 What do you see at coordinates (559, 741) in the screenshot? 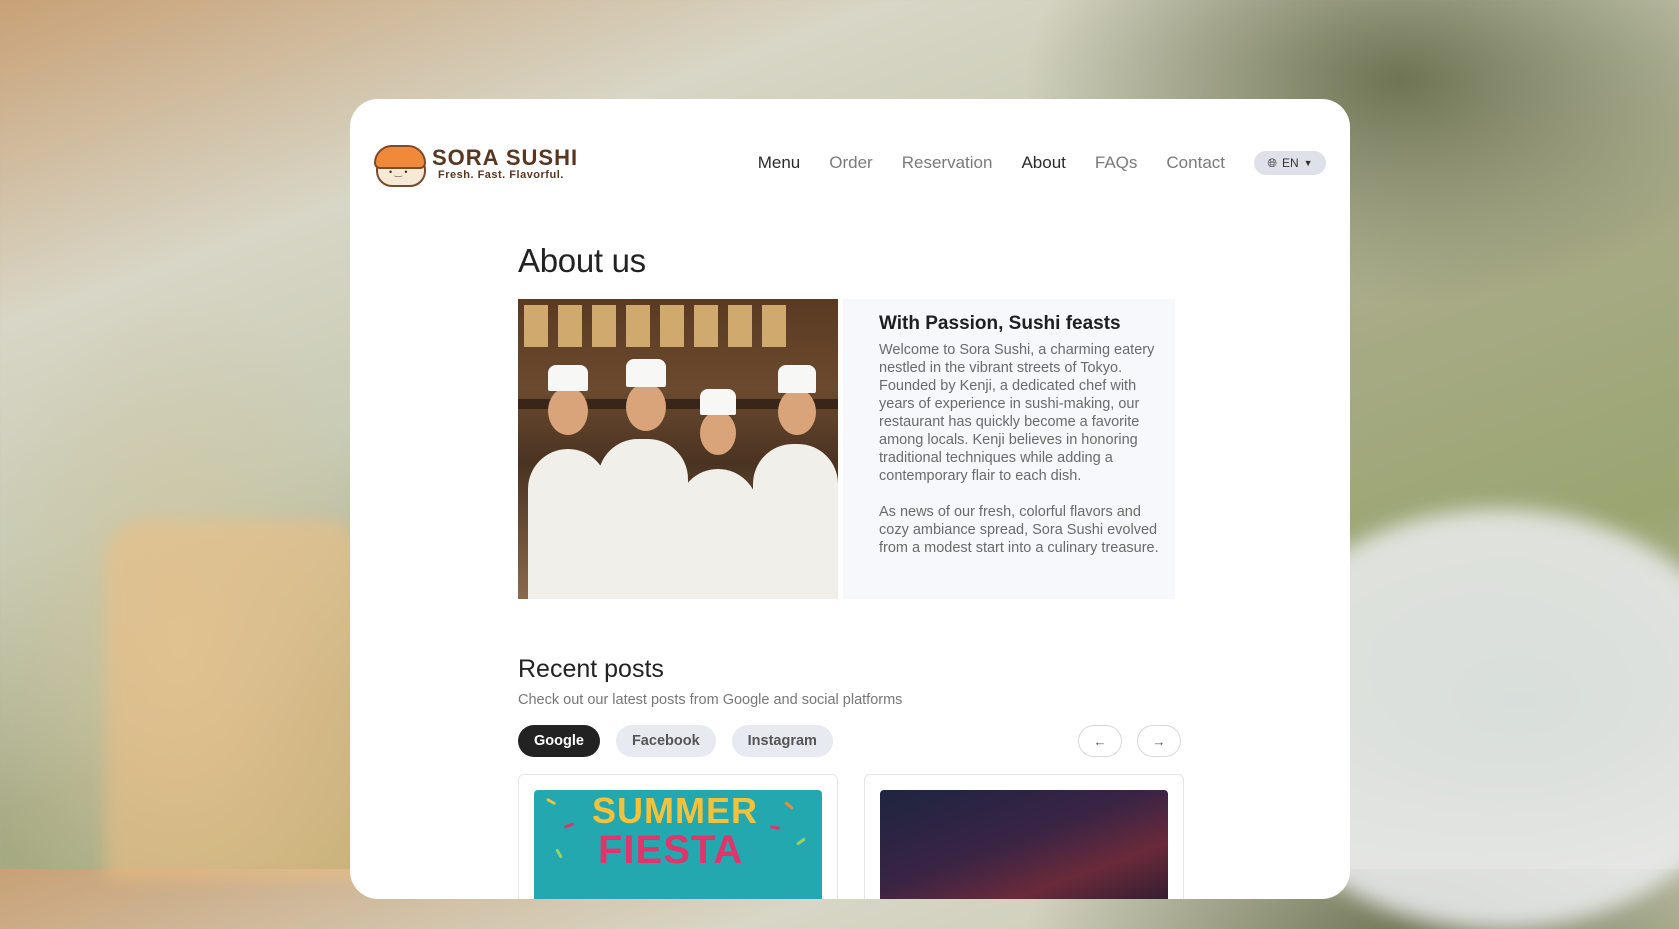
I see `filter-google: Google` at bounding box center [559, 741].